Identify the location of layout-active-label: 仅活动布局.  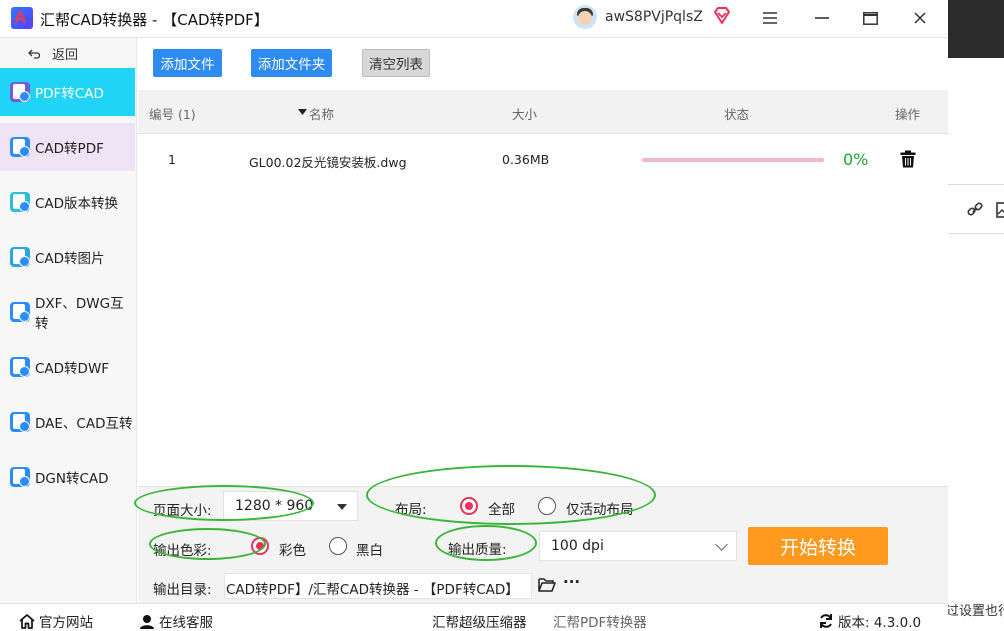
(600, 508).